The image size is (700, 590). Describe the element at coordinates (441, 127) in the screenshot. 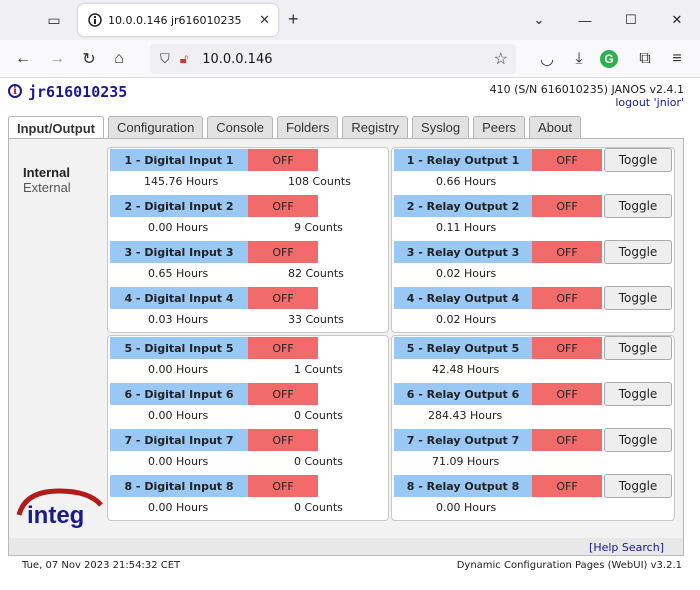

I see `tab-syslog: Syslog` at that location.